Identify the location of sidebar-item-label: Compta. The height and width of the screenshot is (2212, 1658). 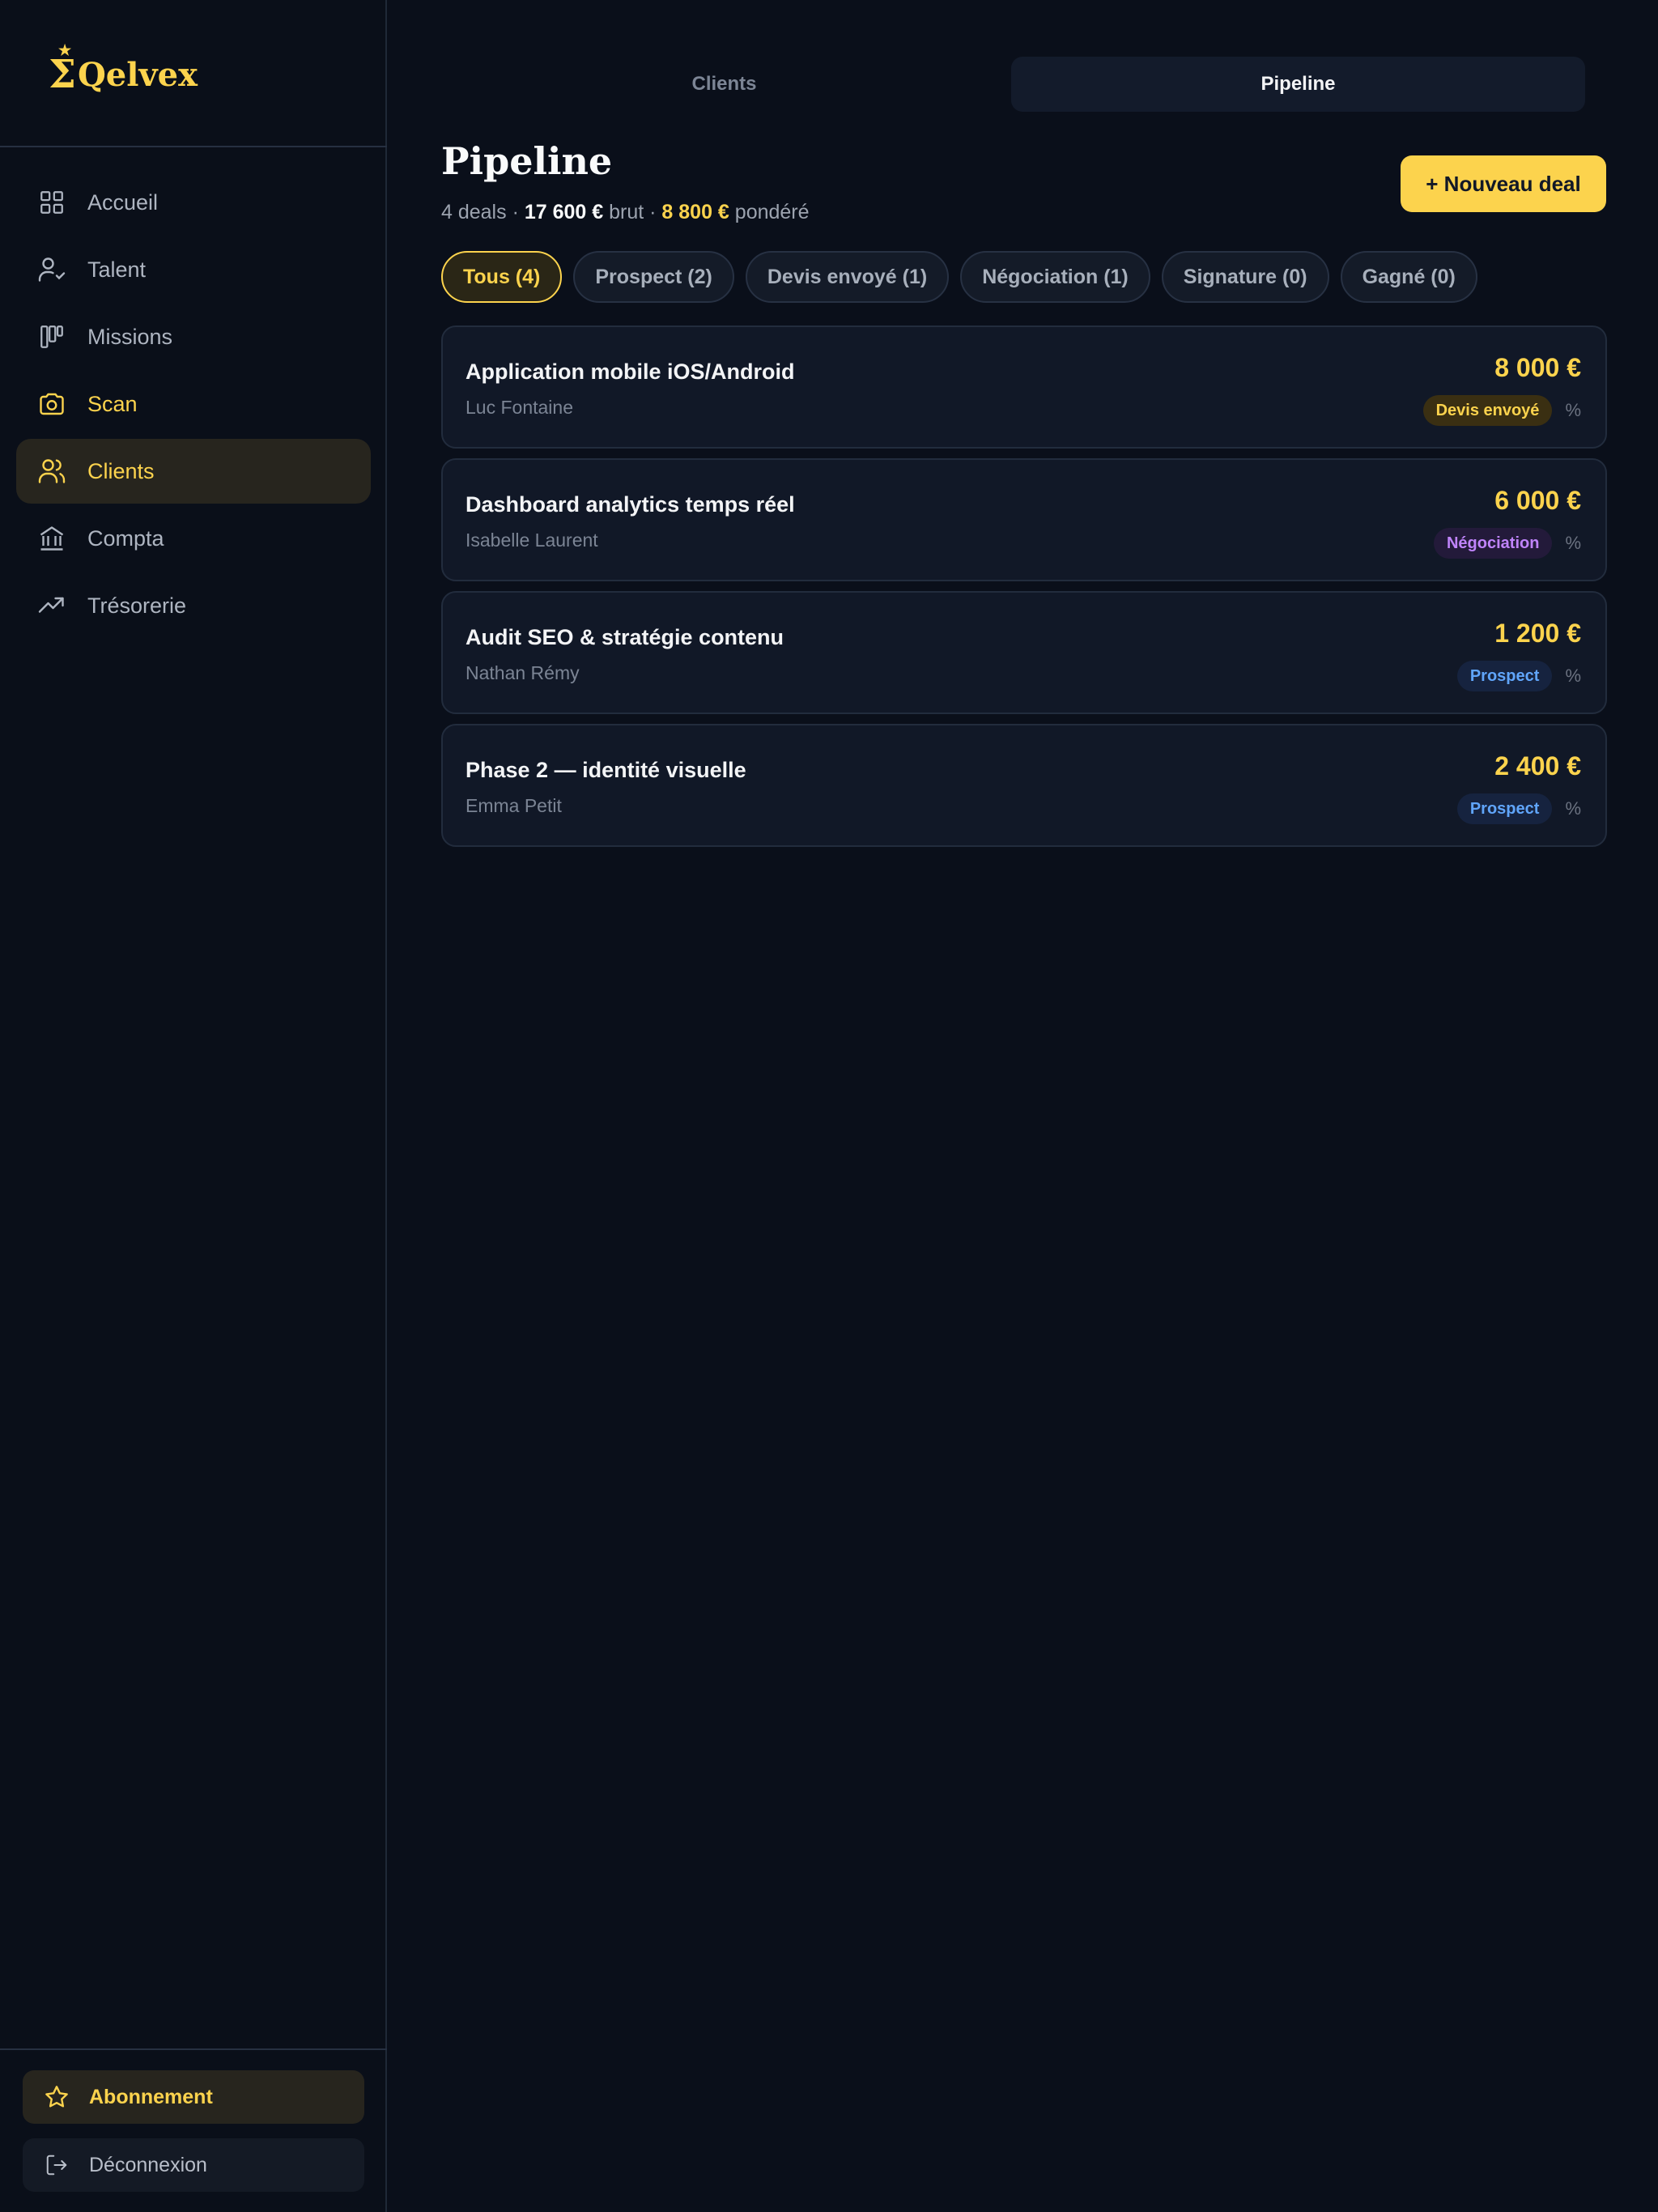
(125, 538).